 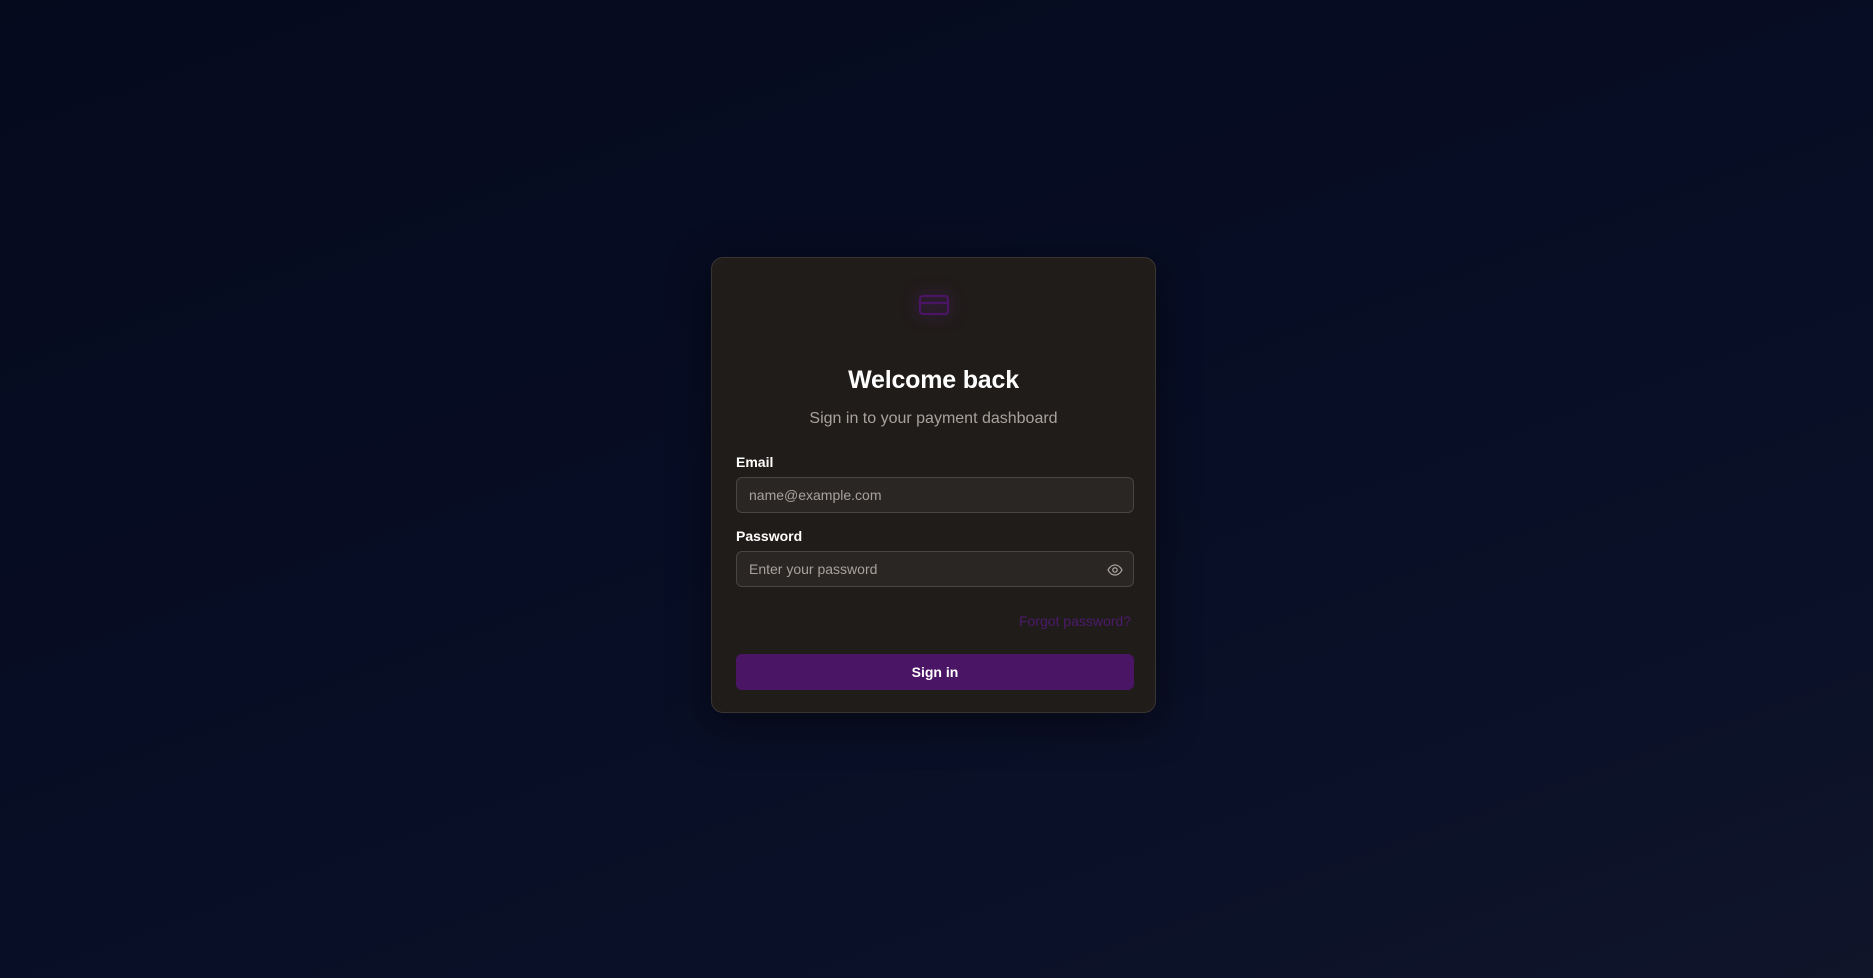 What do you see at coordinates (933, 418) in the screenshot?
I see `page-subtitle: Sign in to your payment dashboard` at bounding box center [933, 418].